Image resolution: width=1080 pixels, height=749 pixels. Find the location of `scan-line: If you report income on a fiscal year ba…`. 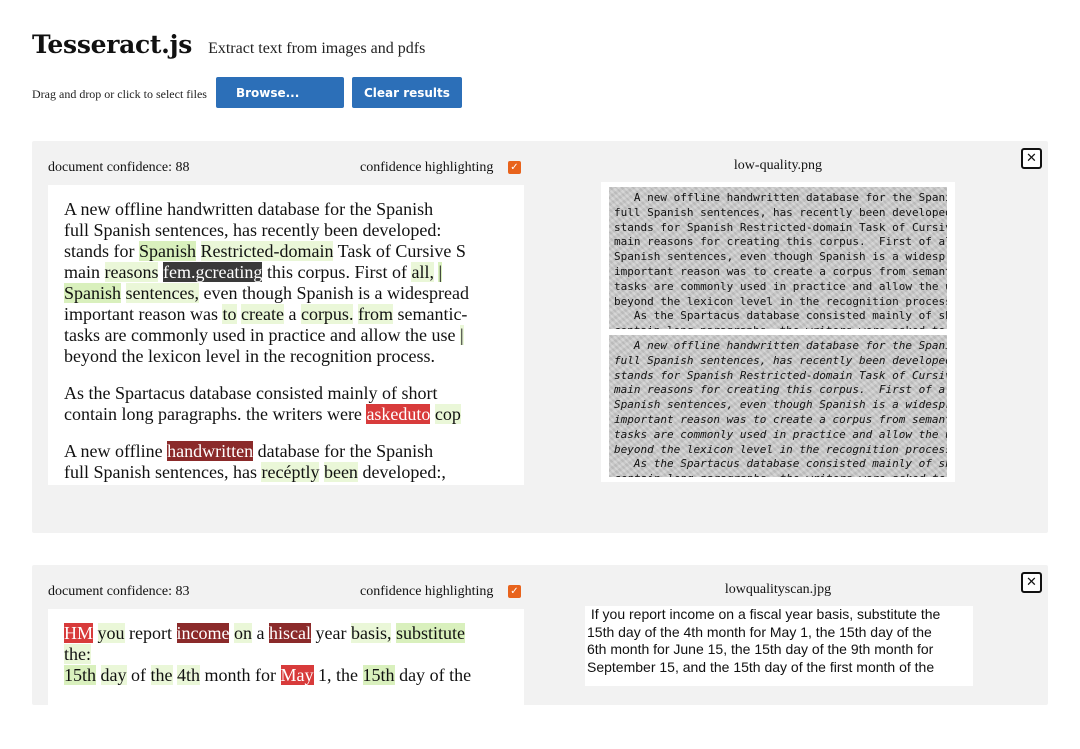

scan-line: If you report income on a fiscal year ba… is located at coordinates (764, 614).